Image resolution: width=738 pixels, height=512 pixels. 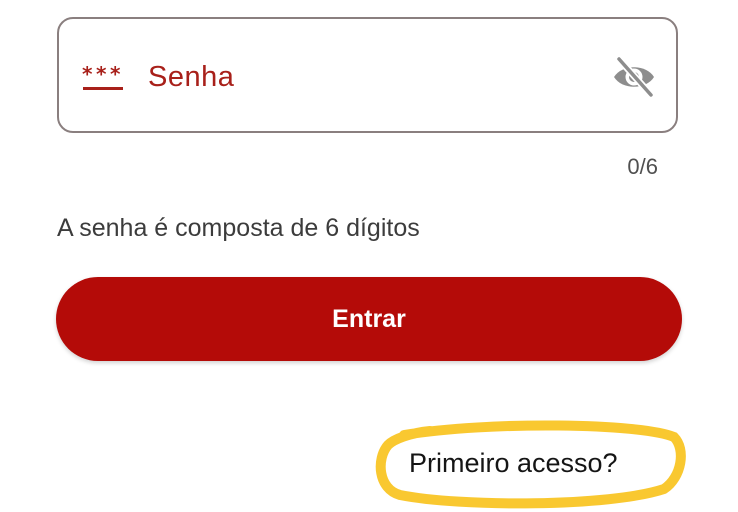 I want to click on enter-button: Entrar, so click(x=369, y=319).